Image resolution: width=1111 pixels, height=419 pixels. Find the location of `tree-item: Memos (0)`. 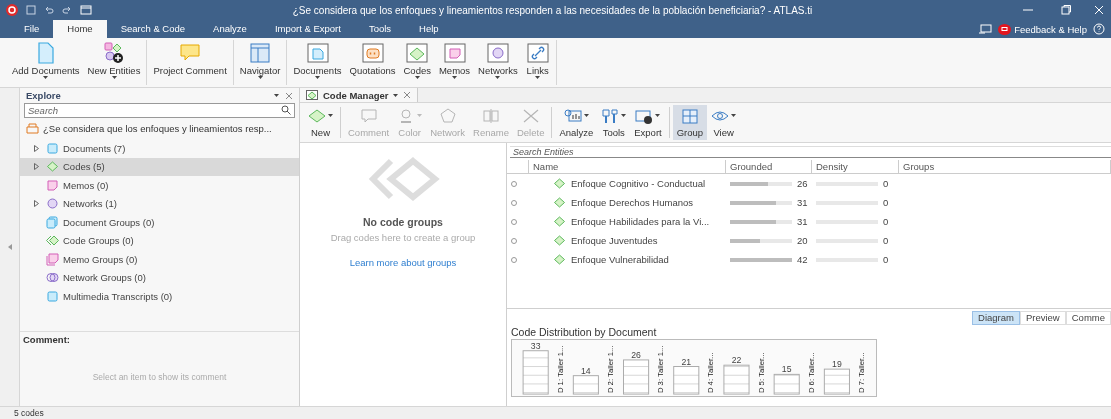

tree-item: Memos (0) is located at coordinates (159, 185).